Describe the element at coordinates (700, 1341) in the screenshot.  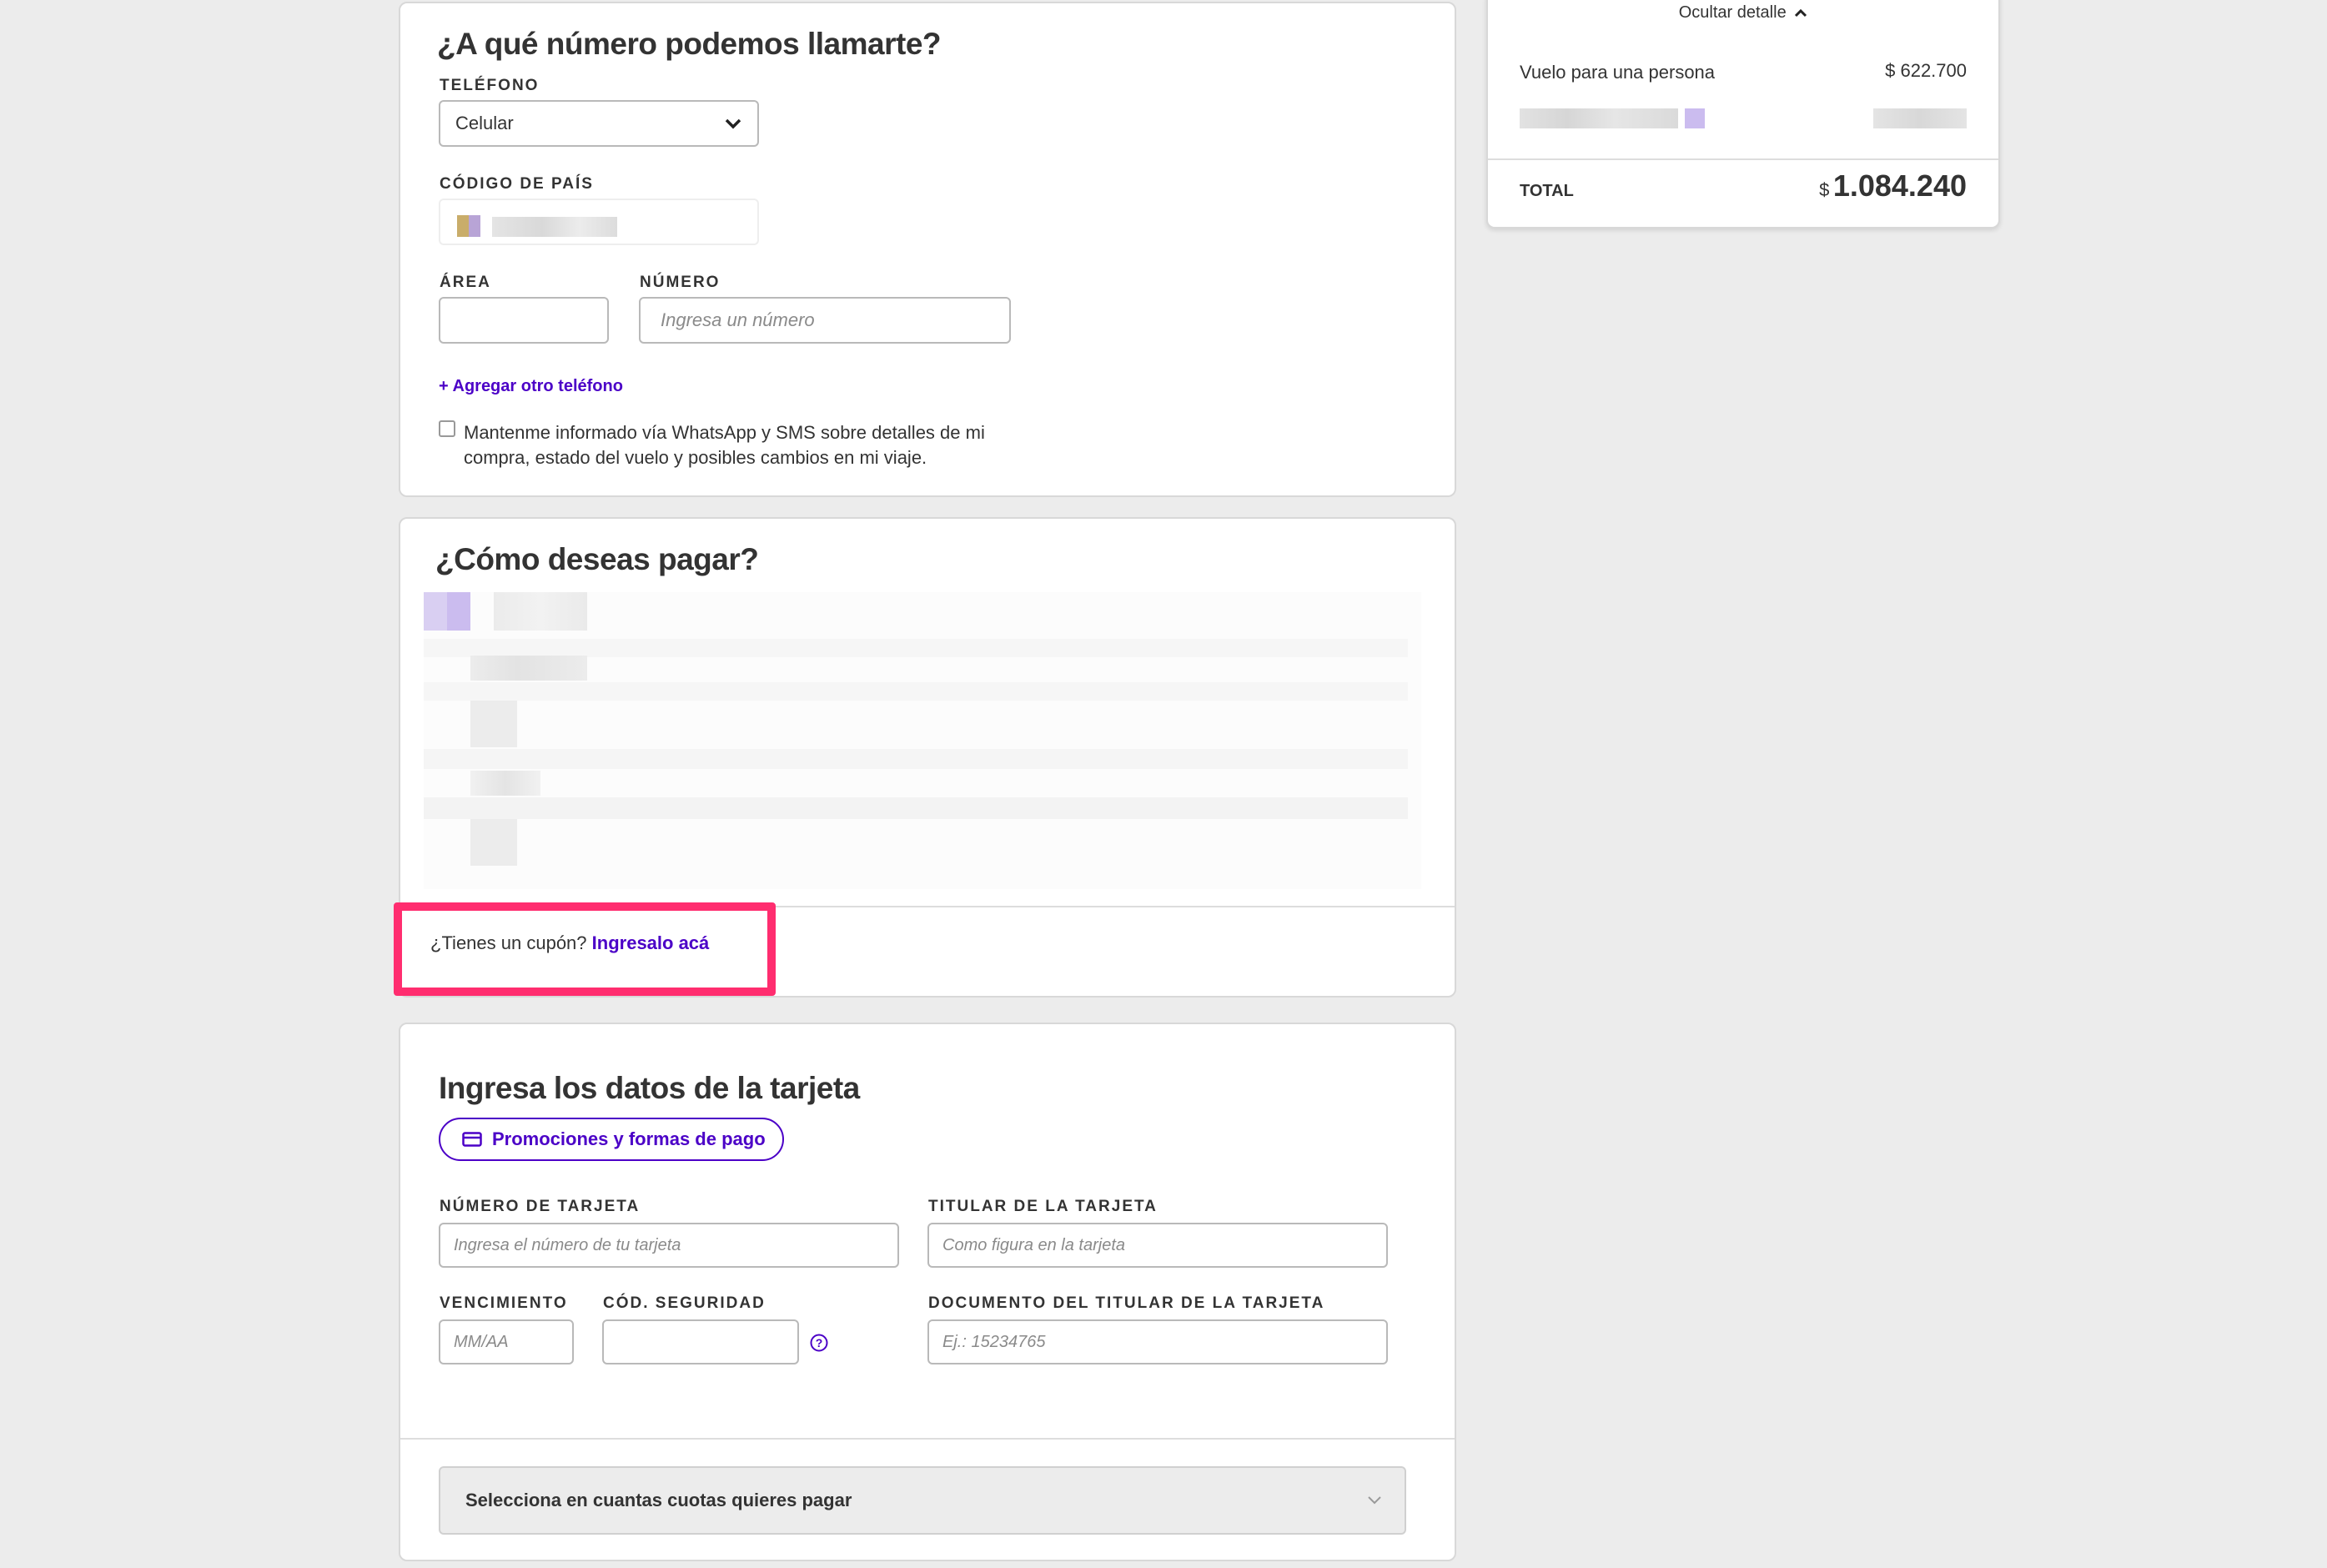
I see `cvv-input` at that location.